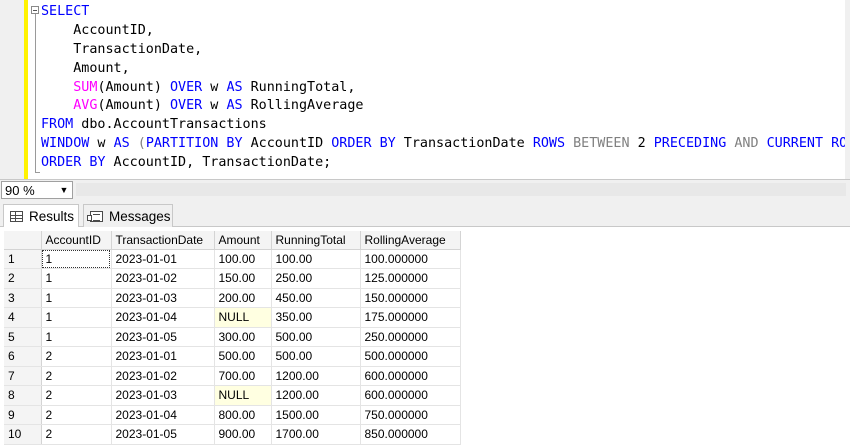  What do you see at coordinates (461, 189) in the screenshot?
I see `editor-horizontal-scrollbar` at bounding box center [461, 189].